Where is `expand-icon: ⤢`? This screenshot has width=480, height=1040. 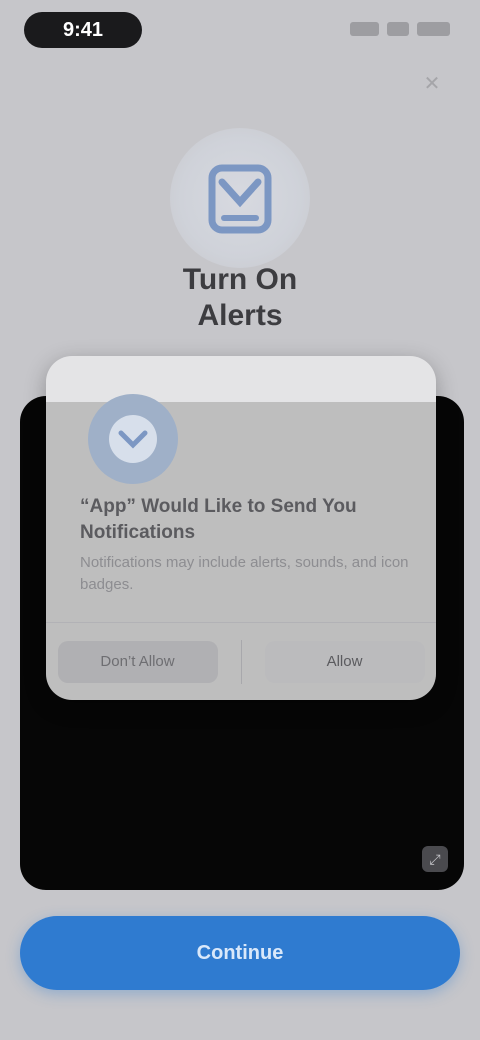 expand-icon: ⤢ is located at coordinates (435, 859).